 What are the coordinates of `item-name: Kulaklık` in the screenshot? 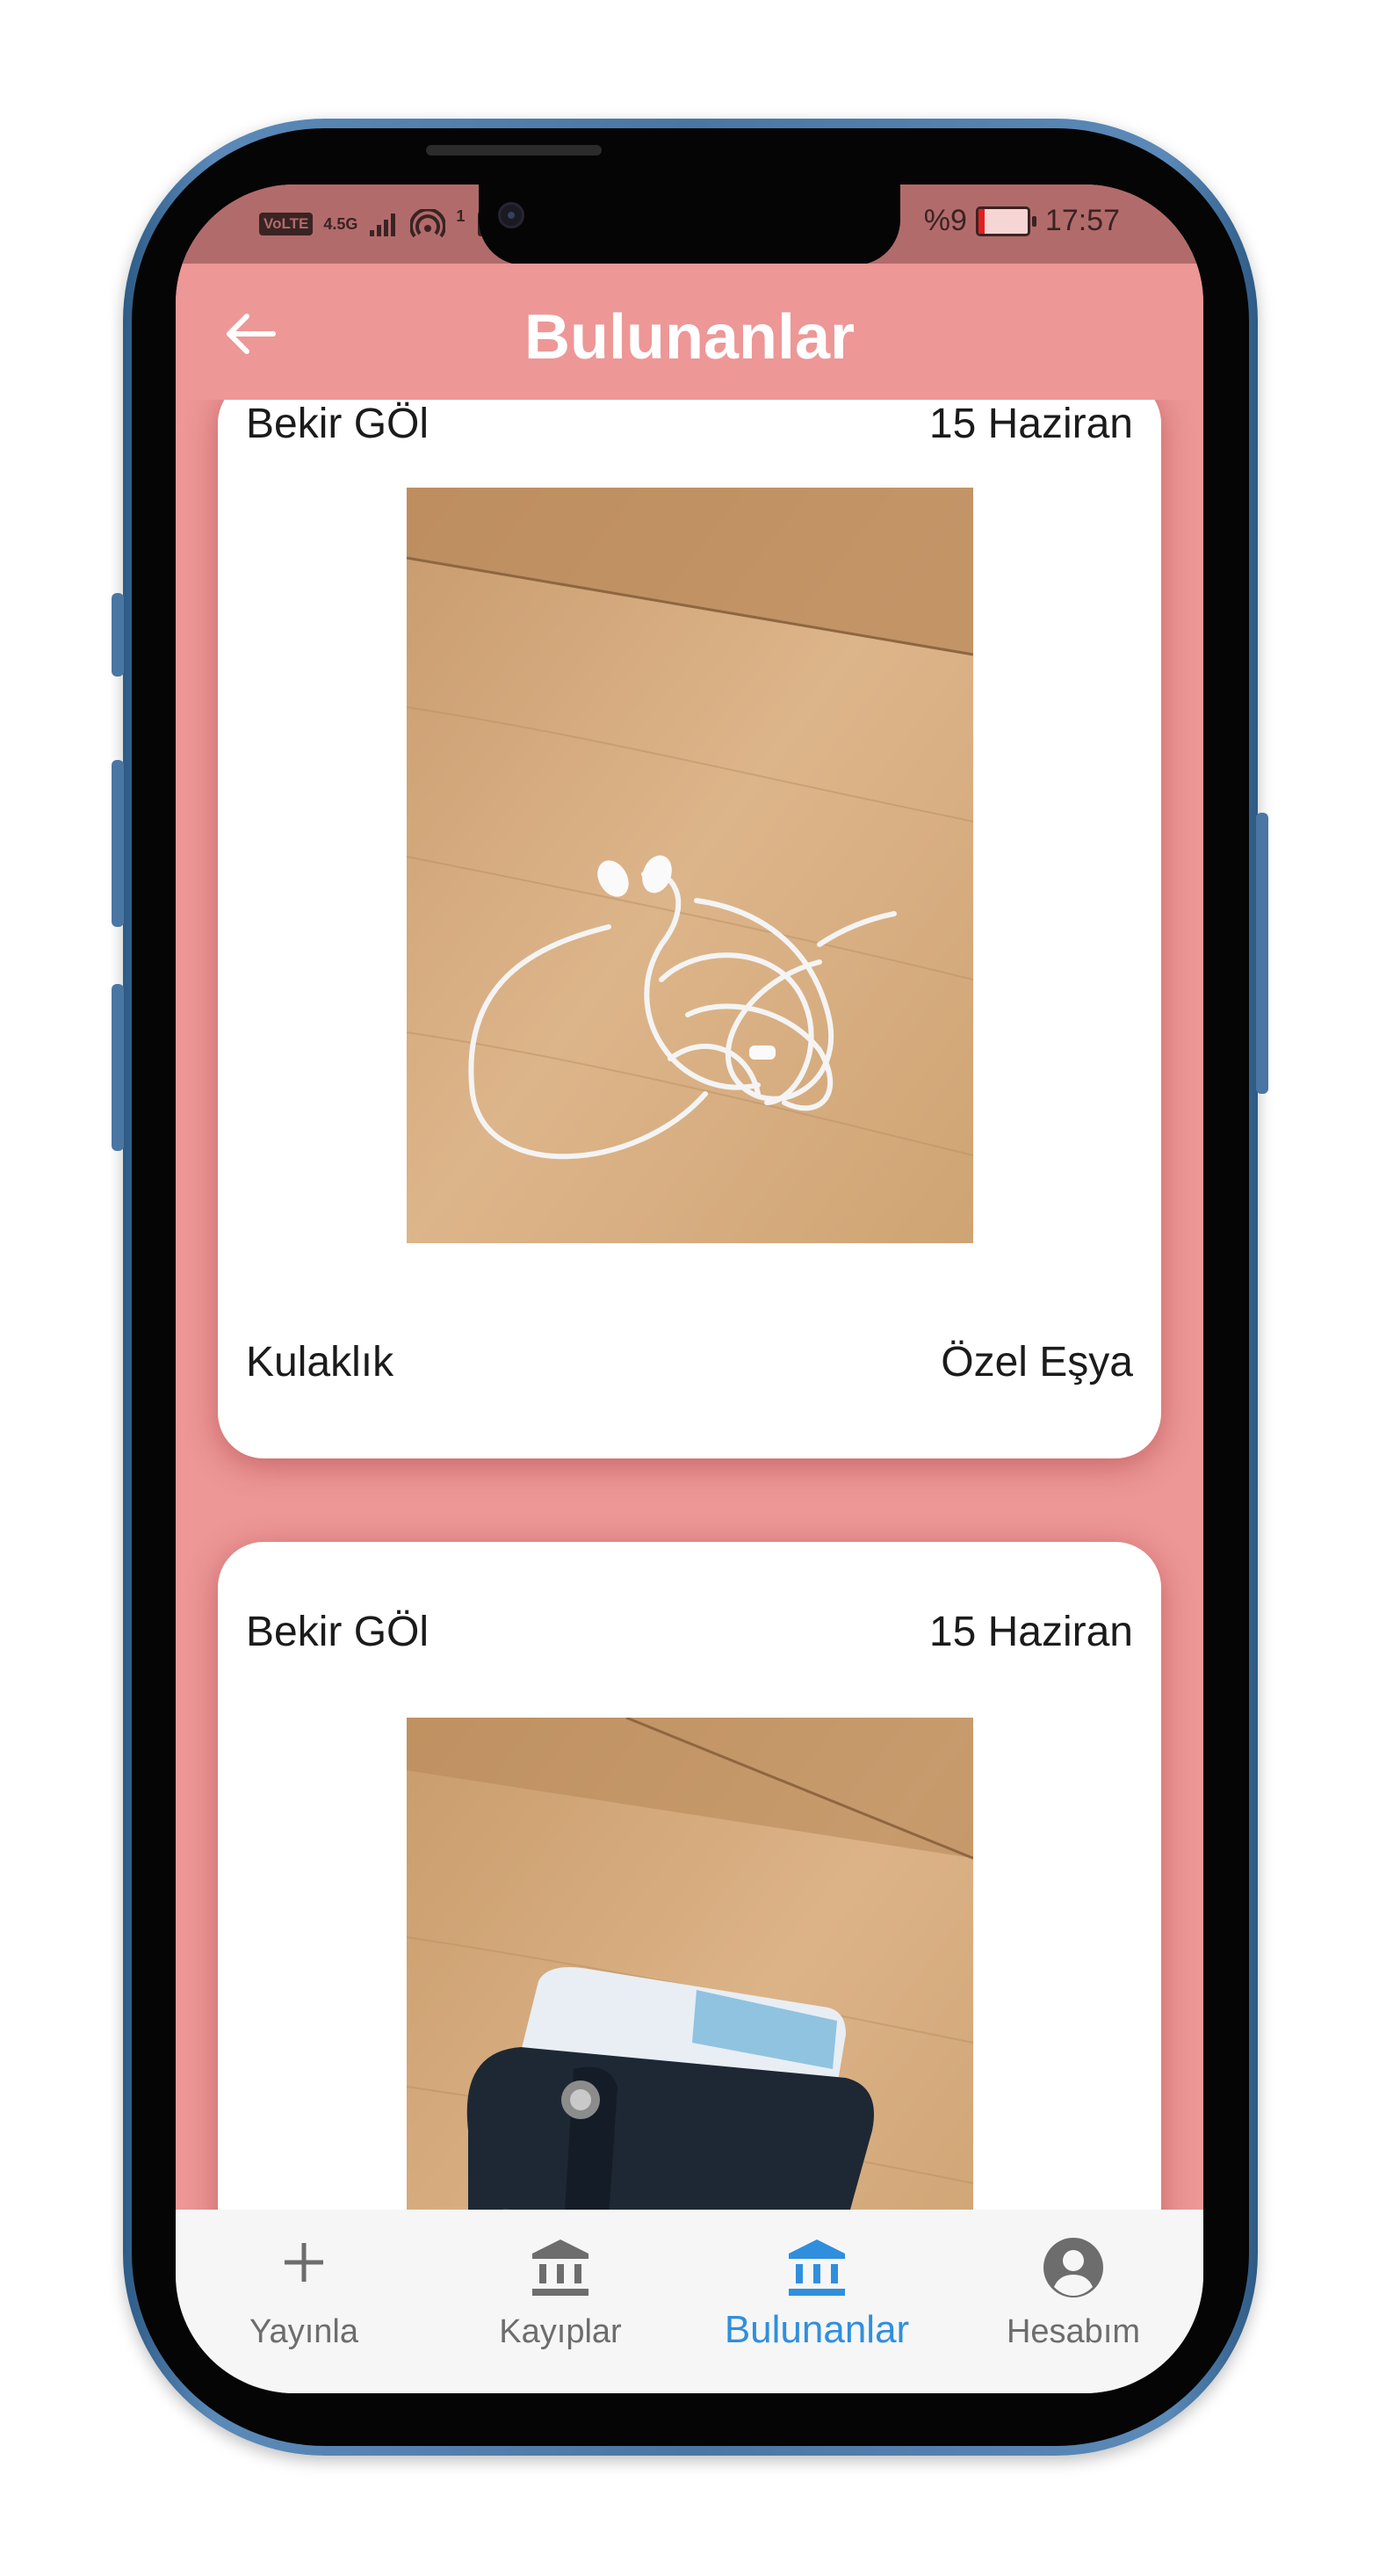 It's located at (320, 1362).